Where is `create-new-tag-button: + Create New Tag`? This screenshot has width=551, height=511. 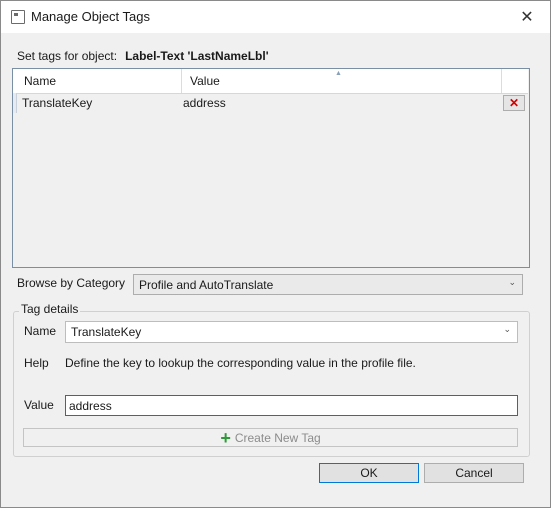 create-new-tag-button: + Create New Tag is located at coordinates (270, 437).